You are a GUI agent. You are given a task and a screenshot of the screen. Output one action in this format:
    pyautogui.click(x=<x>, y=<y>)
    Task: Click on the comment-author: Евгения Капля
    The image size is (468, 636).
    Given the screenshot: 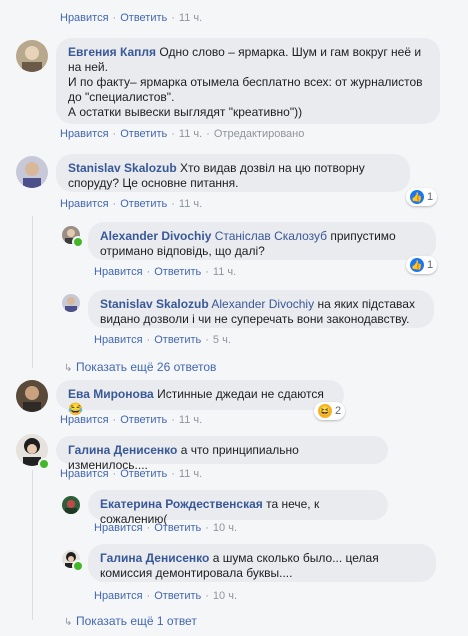 What is the action you would take?
    pyautogui.click(x=112, y=52)
    